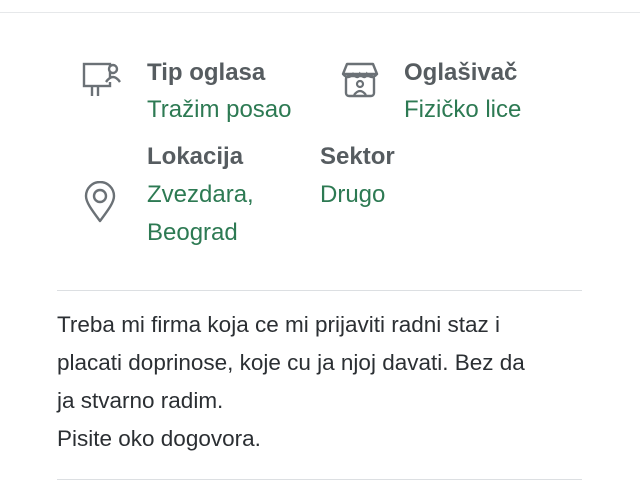 The width and height of the screenshot is (640, 489). What do you see at coordinates (100, 202) in the screenshot?
I see `location-pin-icon` at bounding box center [100, 202].